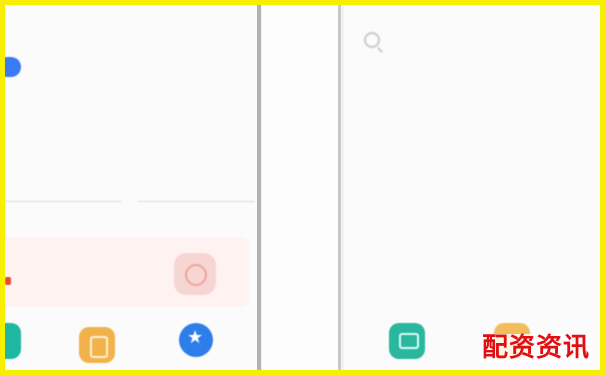  Describe the element at coordinates (196, 201) in the screenshot. I see `divider-line-right` at that location.